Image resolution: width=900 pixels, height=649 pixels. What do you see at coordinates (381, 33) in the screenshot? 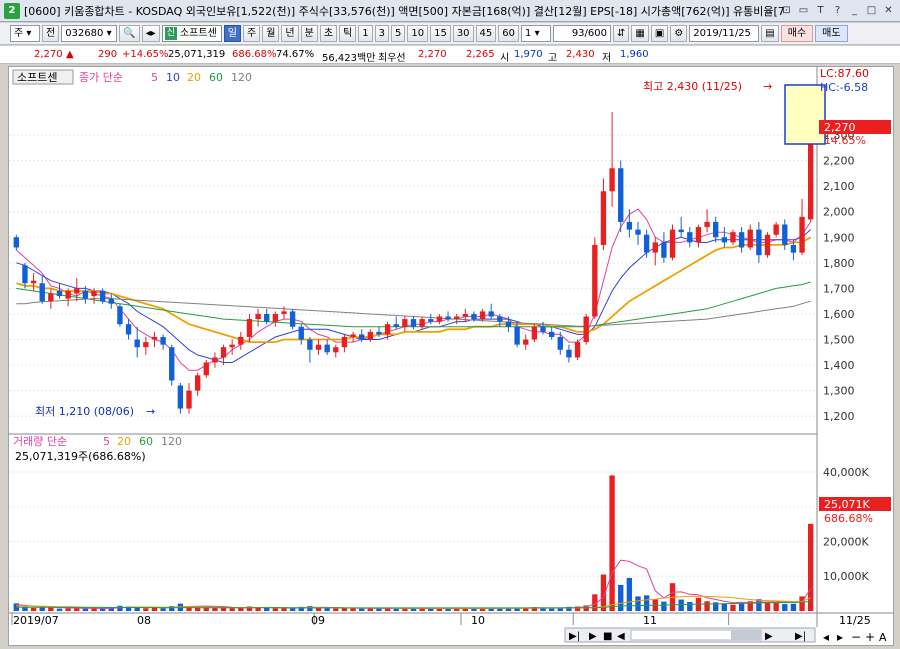
I see `interval-3-button: 3` at bounding box center [381, 33].